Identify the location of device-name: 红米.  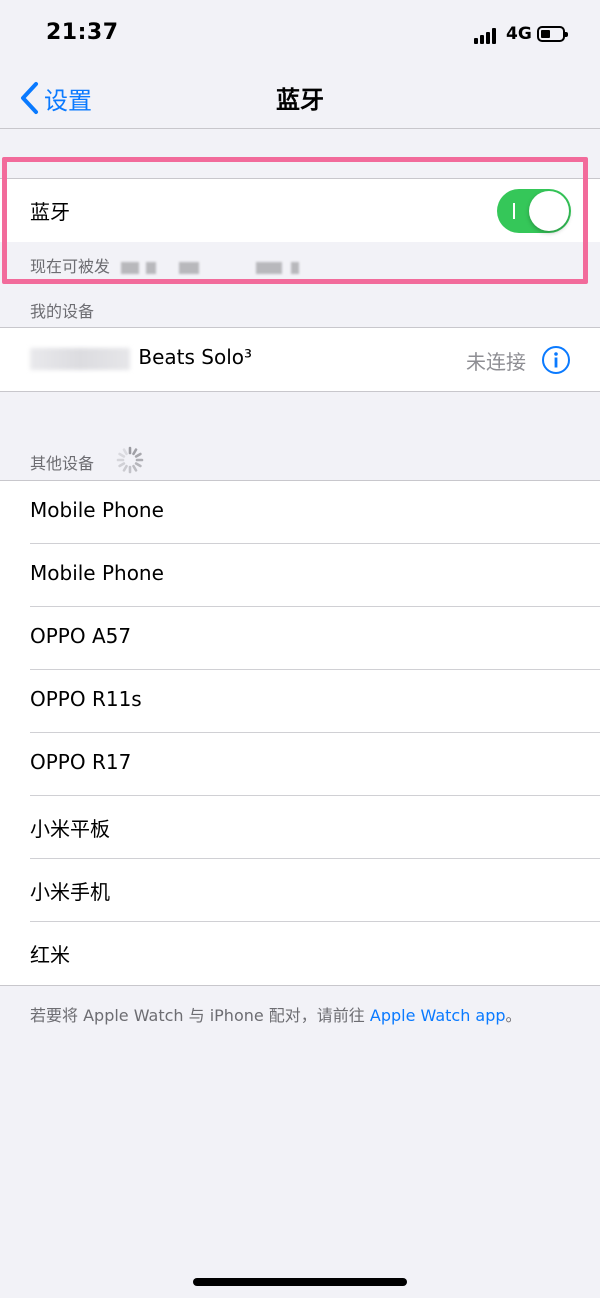
(50, 955).